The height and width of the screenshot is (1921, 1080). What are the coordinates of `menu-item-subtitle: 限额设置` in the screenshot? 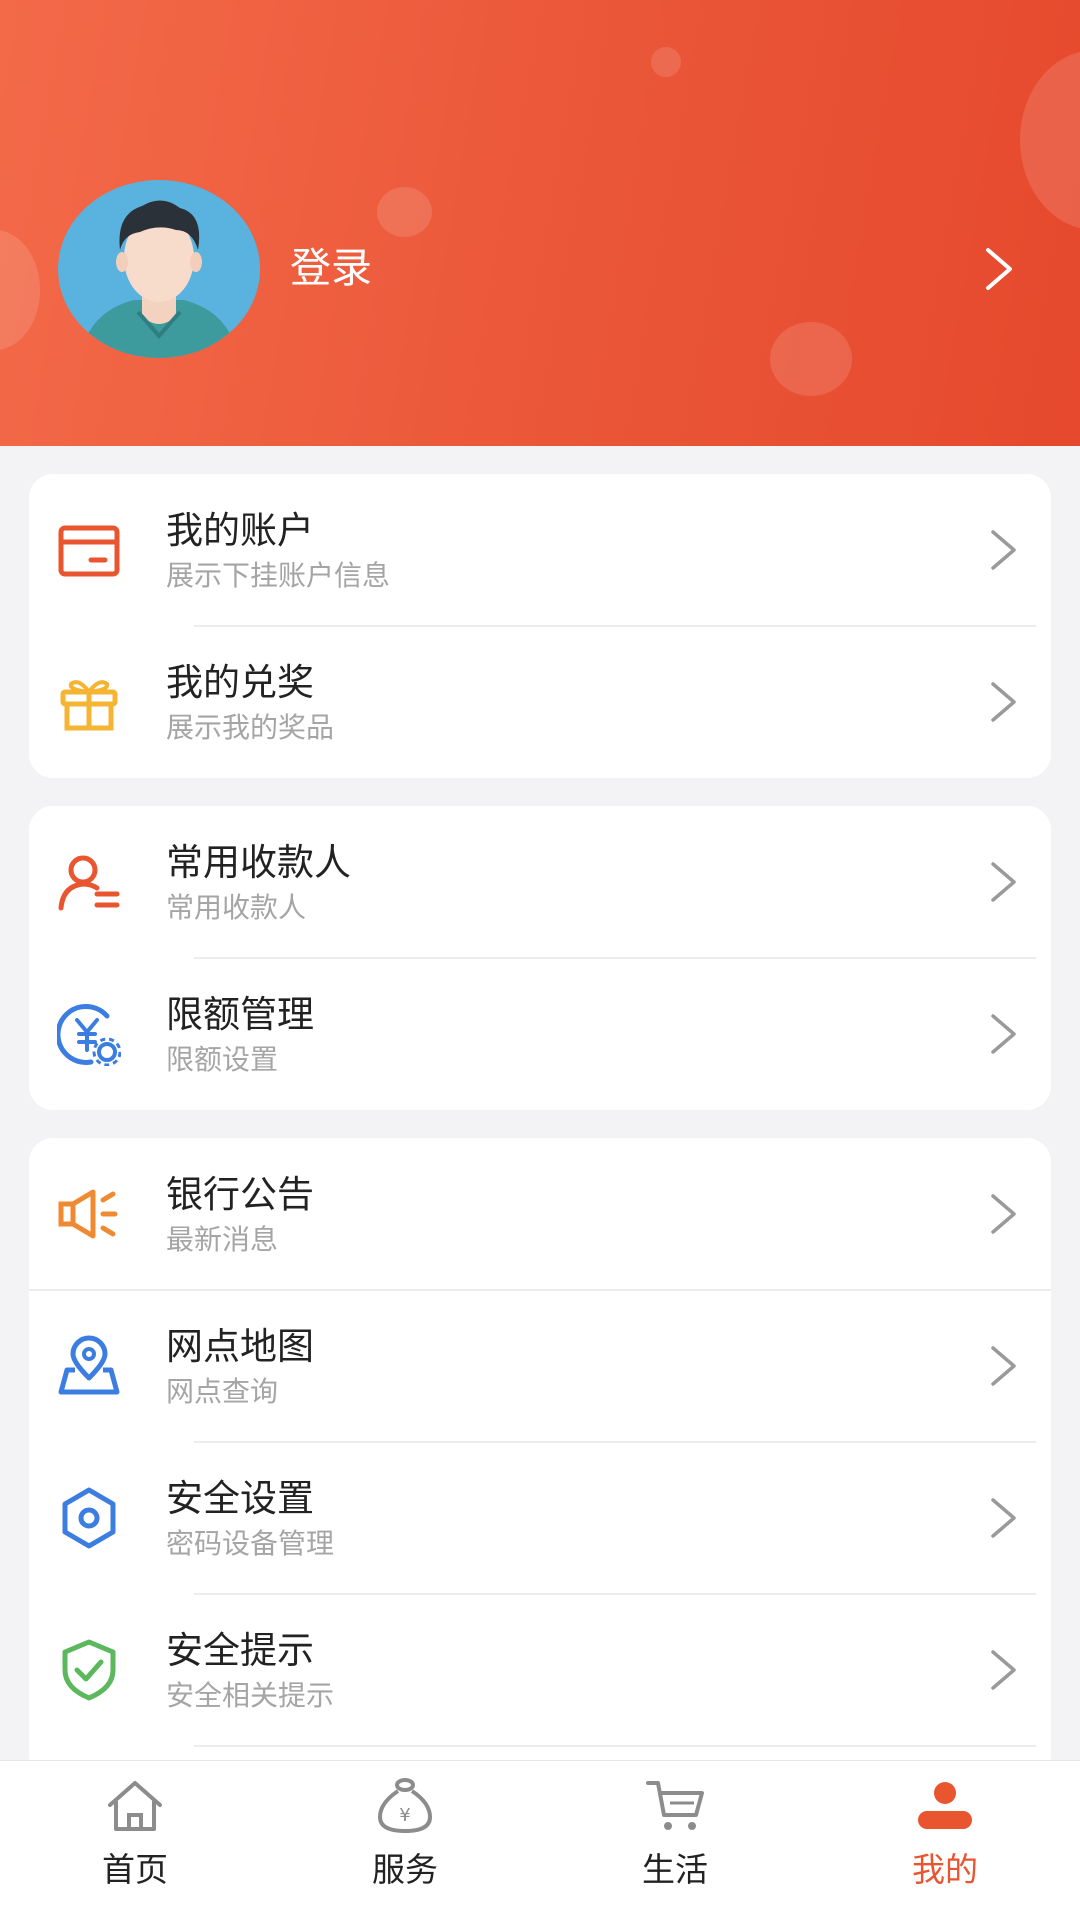 It's located at (222, 1059).